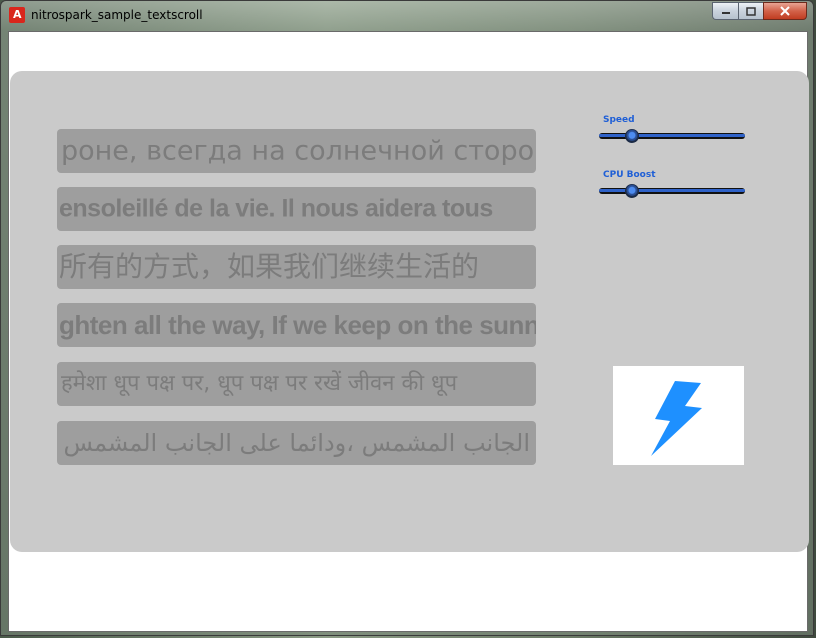 The image size is (816, 638). I want to click on text-scroll-strip-chinese: 所有的方式，如果我们继续生活的, so click(296, 267).